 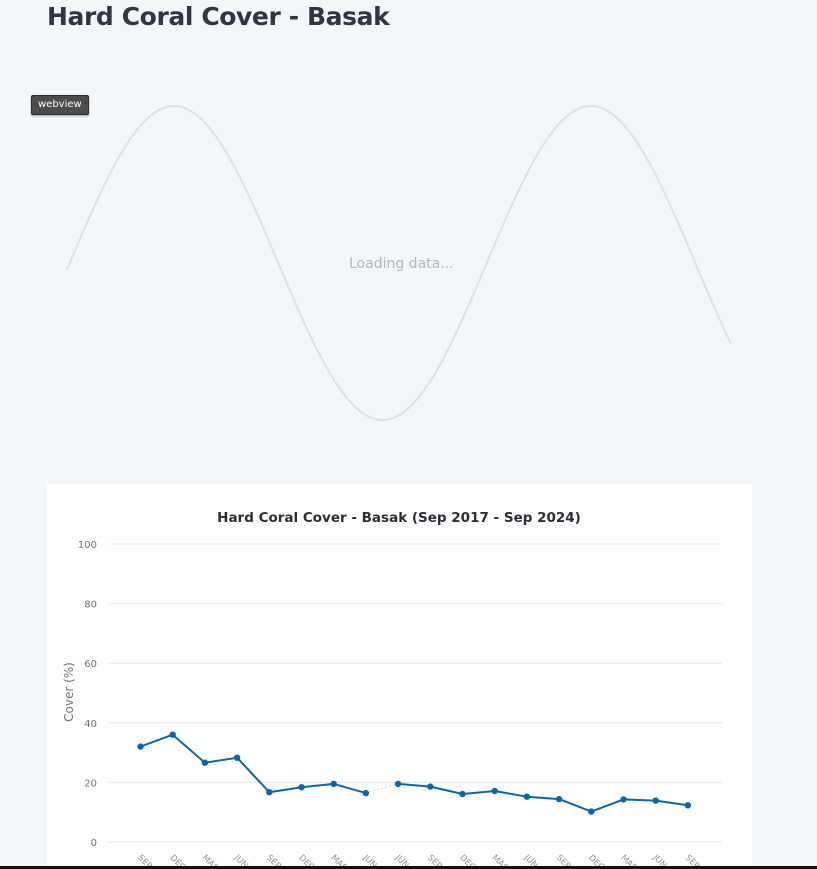 What do you see at coordinates (543, 797) in the screenshot?
I see `series-line` at bounding box center [543, 797].